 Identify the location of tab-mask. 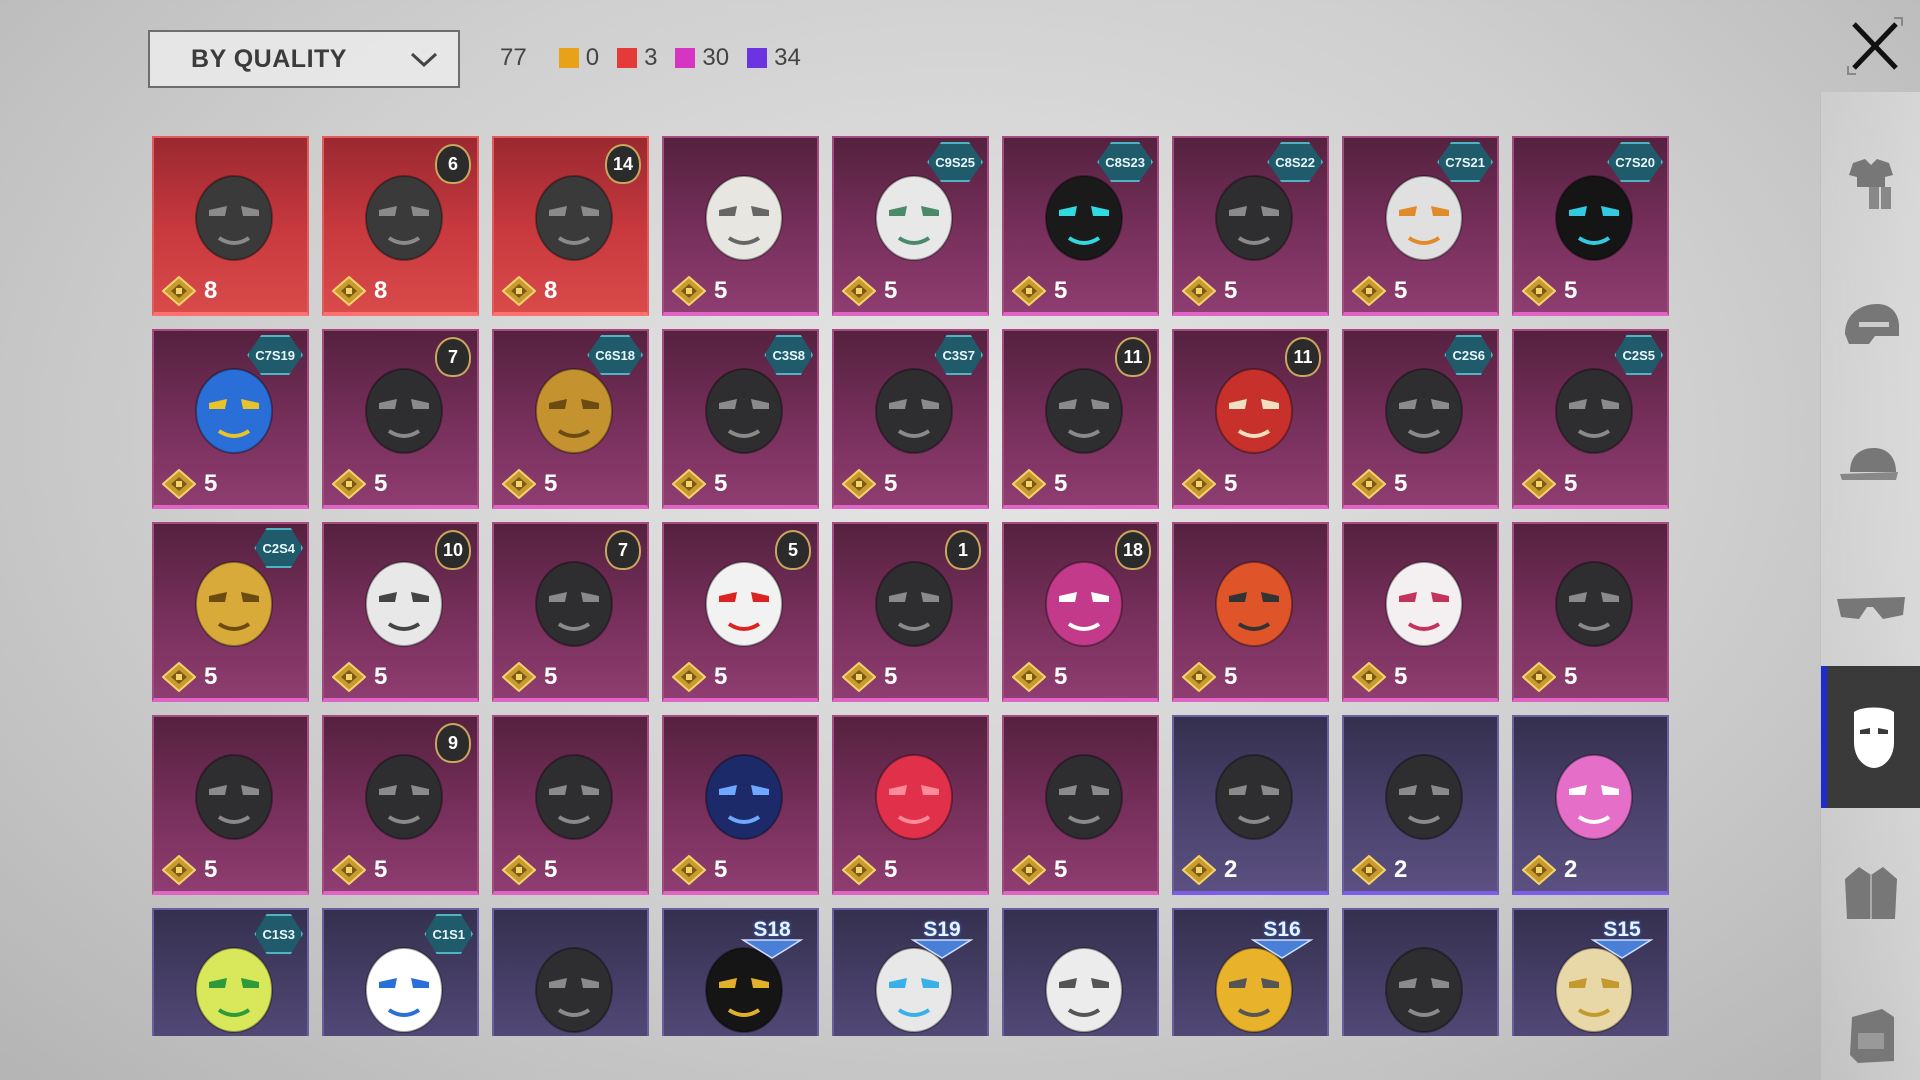
(1870, 737).